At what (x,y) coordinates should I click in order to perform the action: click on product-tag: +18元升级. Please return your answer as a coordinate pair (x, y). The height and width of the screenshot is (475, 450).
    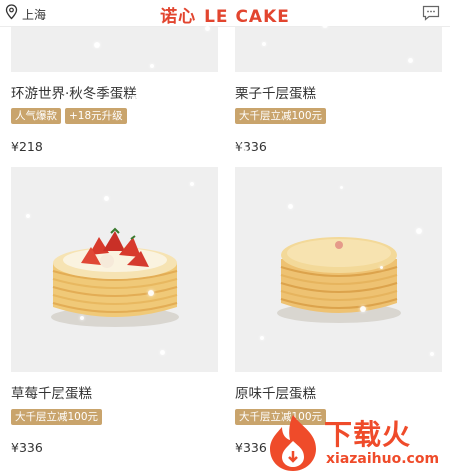
    Looking at the image, I should click on (96, 116).